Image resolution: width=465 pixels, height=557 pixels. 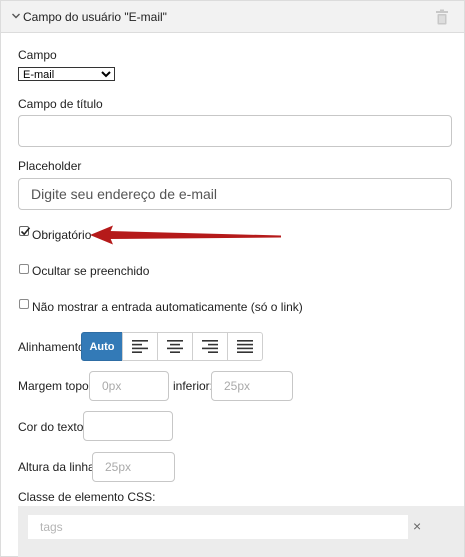 I want to click on css-class-label: Classe de elemento CSS:, so click(x=87, y=497).